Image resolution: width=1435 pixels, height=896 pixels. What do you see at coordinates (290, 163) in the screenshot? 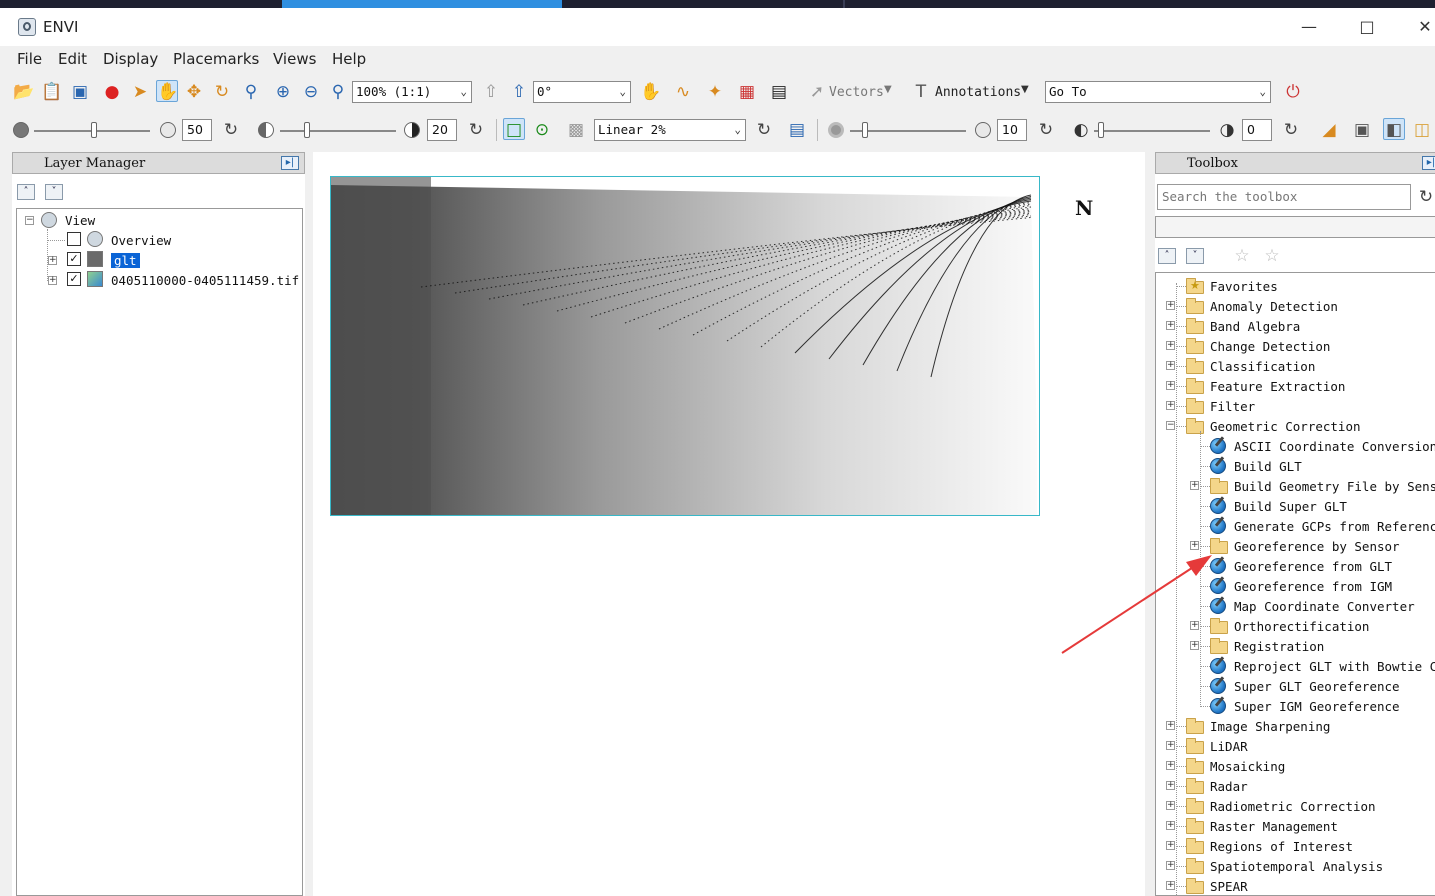
I see `dock-pin-icon: ▸|` at bounding box center [290, 163].